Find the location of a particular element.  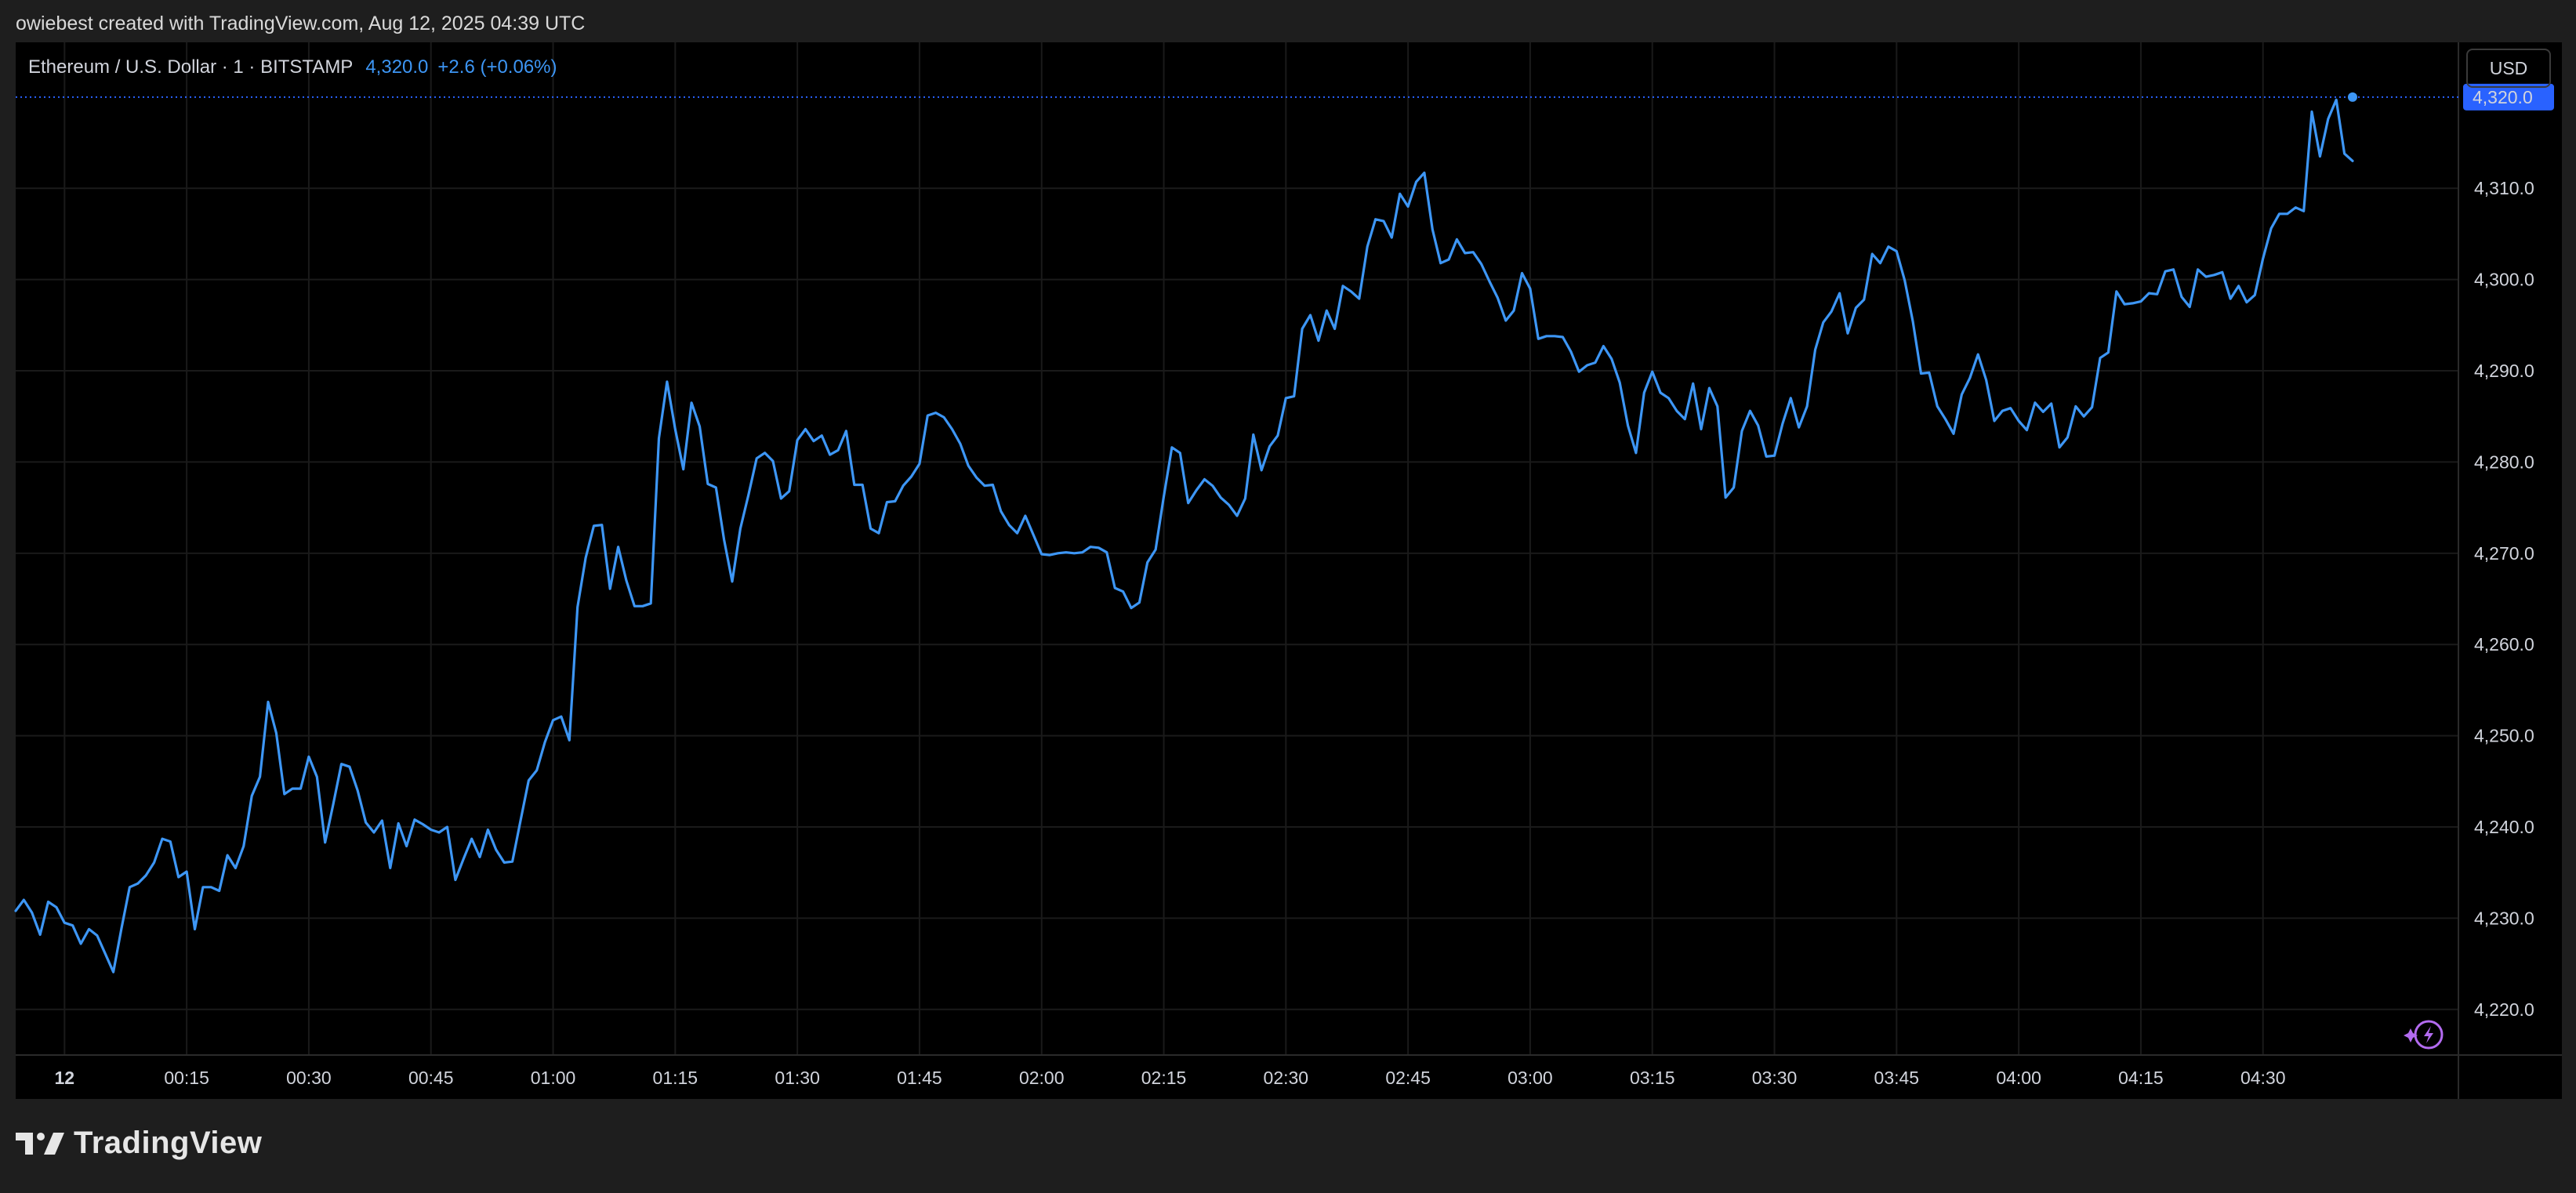

tradingview-brand: TradingView is located at coordinates (139, 1143).